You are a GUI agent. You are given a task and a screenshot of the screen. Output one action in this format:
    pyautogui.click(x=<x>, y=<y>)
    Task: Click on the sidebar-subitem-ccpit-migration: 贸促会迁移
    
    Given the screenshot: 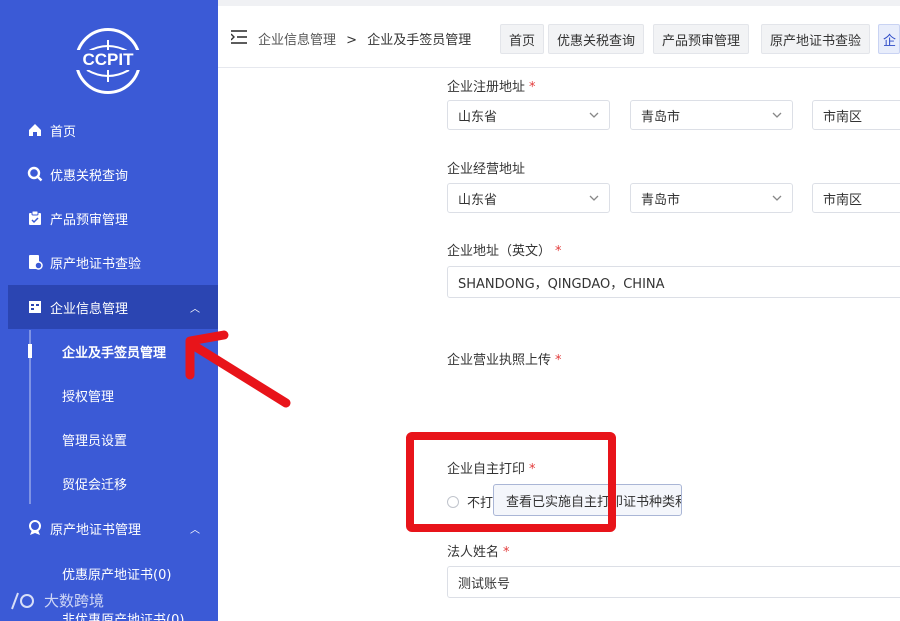 What is the action you would take?
    pyautogui.click(x=109, y=483)
    